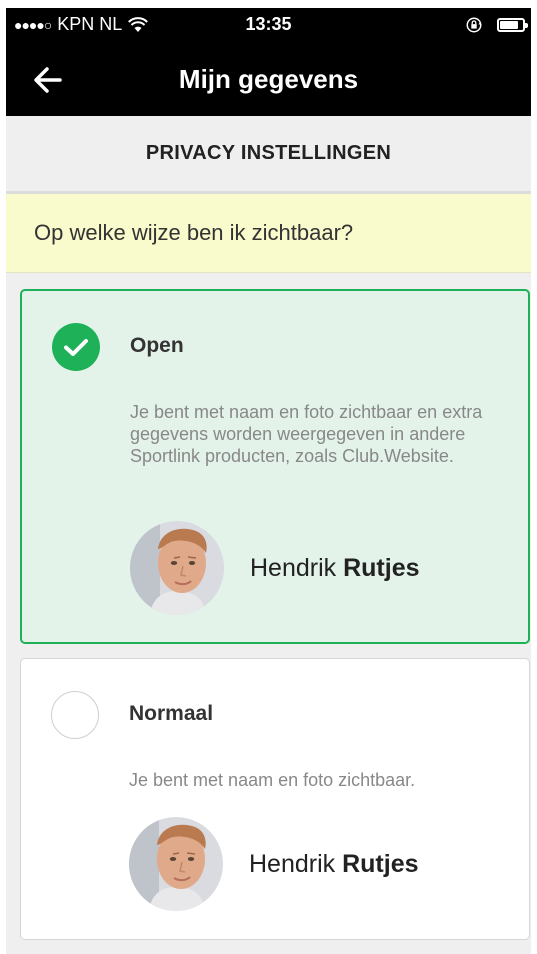  I want to click on checkmark-icon, so click(76, 347).